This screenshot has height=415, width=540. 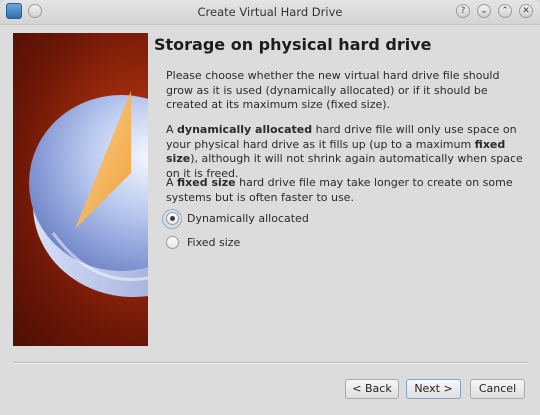 What do you see at coordinates (214, 242) in the screenshot?
I see `radio-label: Fixed size` at bounding box center [214, 242].